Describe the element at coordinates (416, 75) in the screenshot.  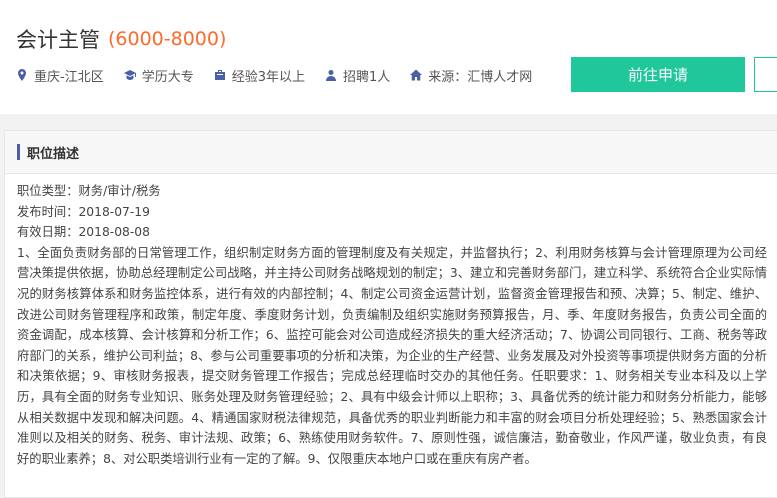
I see `home-icon` at that location.